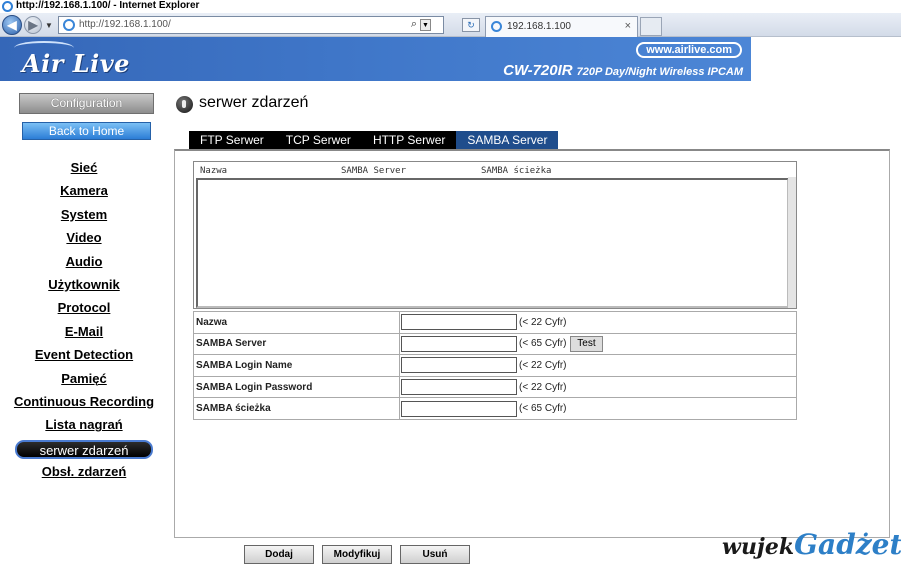  What do you see at coordinates (296, 344) in the screenshot?
I see `field-label: SAMBA Server` at bounding box center [296, 344].